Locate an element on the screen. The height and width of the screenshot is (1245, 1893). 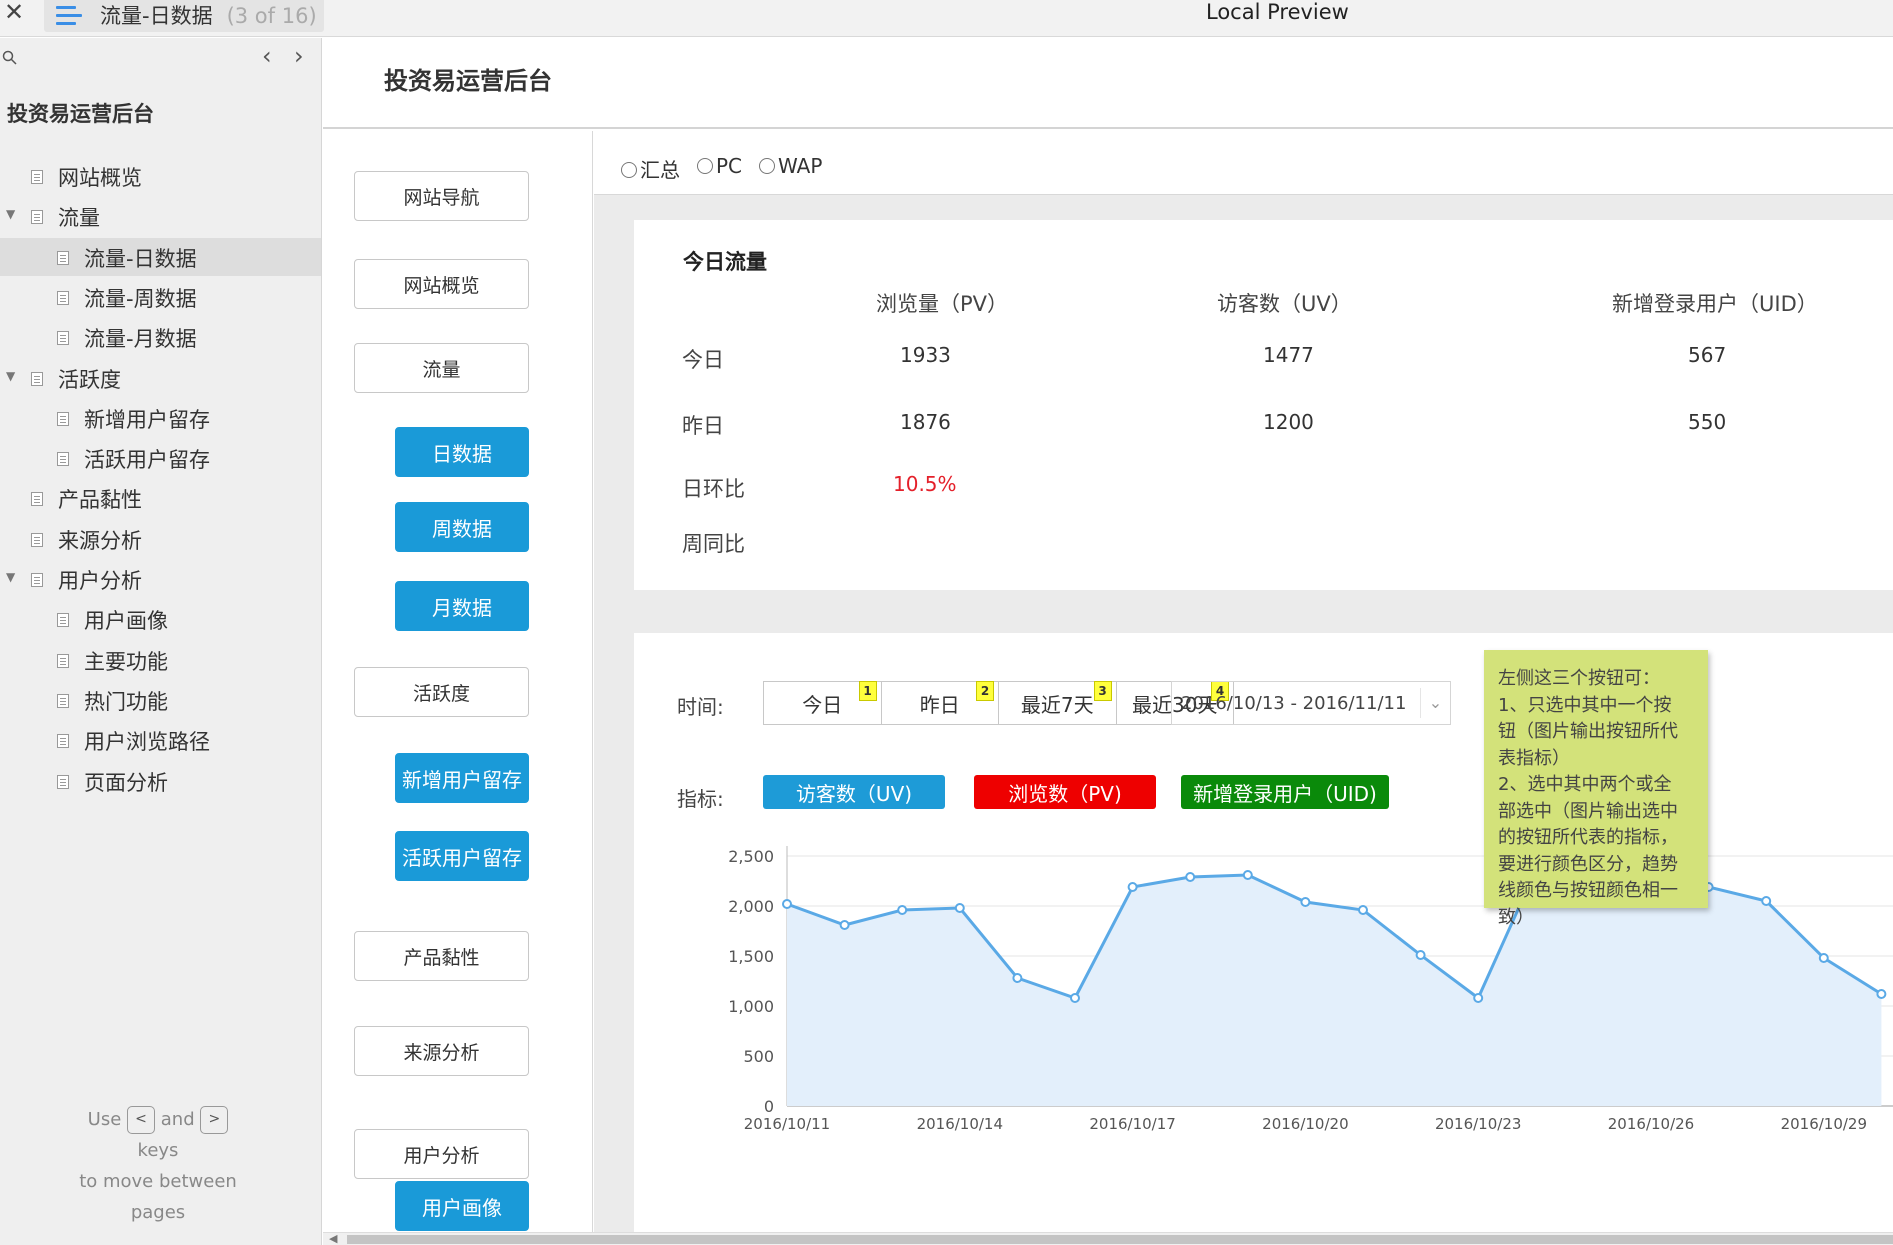
row-label-today: 今日 is located at coordinates (703, 360).